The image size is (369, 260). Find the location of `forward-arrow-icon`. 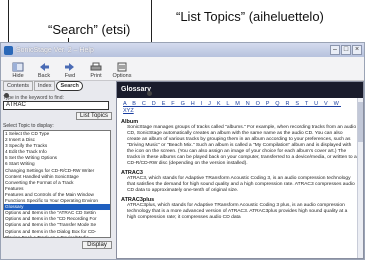

forward-arrow-icon is located at coordinates (69, 67).